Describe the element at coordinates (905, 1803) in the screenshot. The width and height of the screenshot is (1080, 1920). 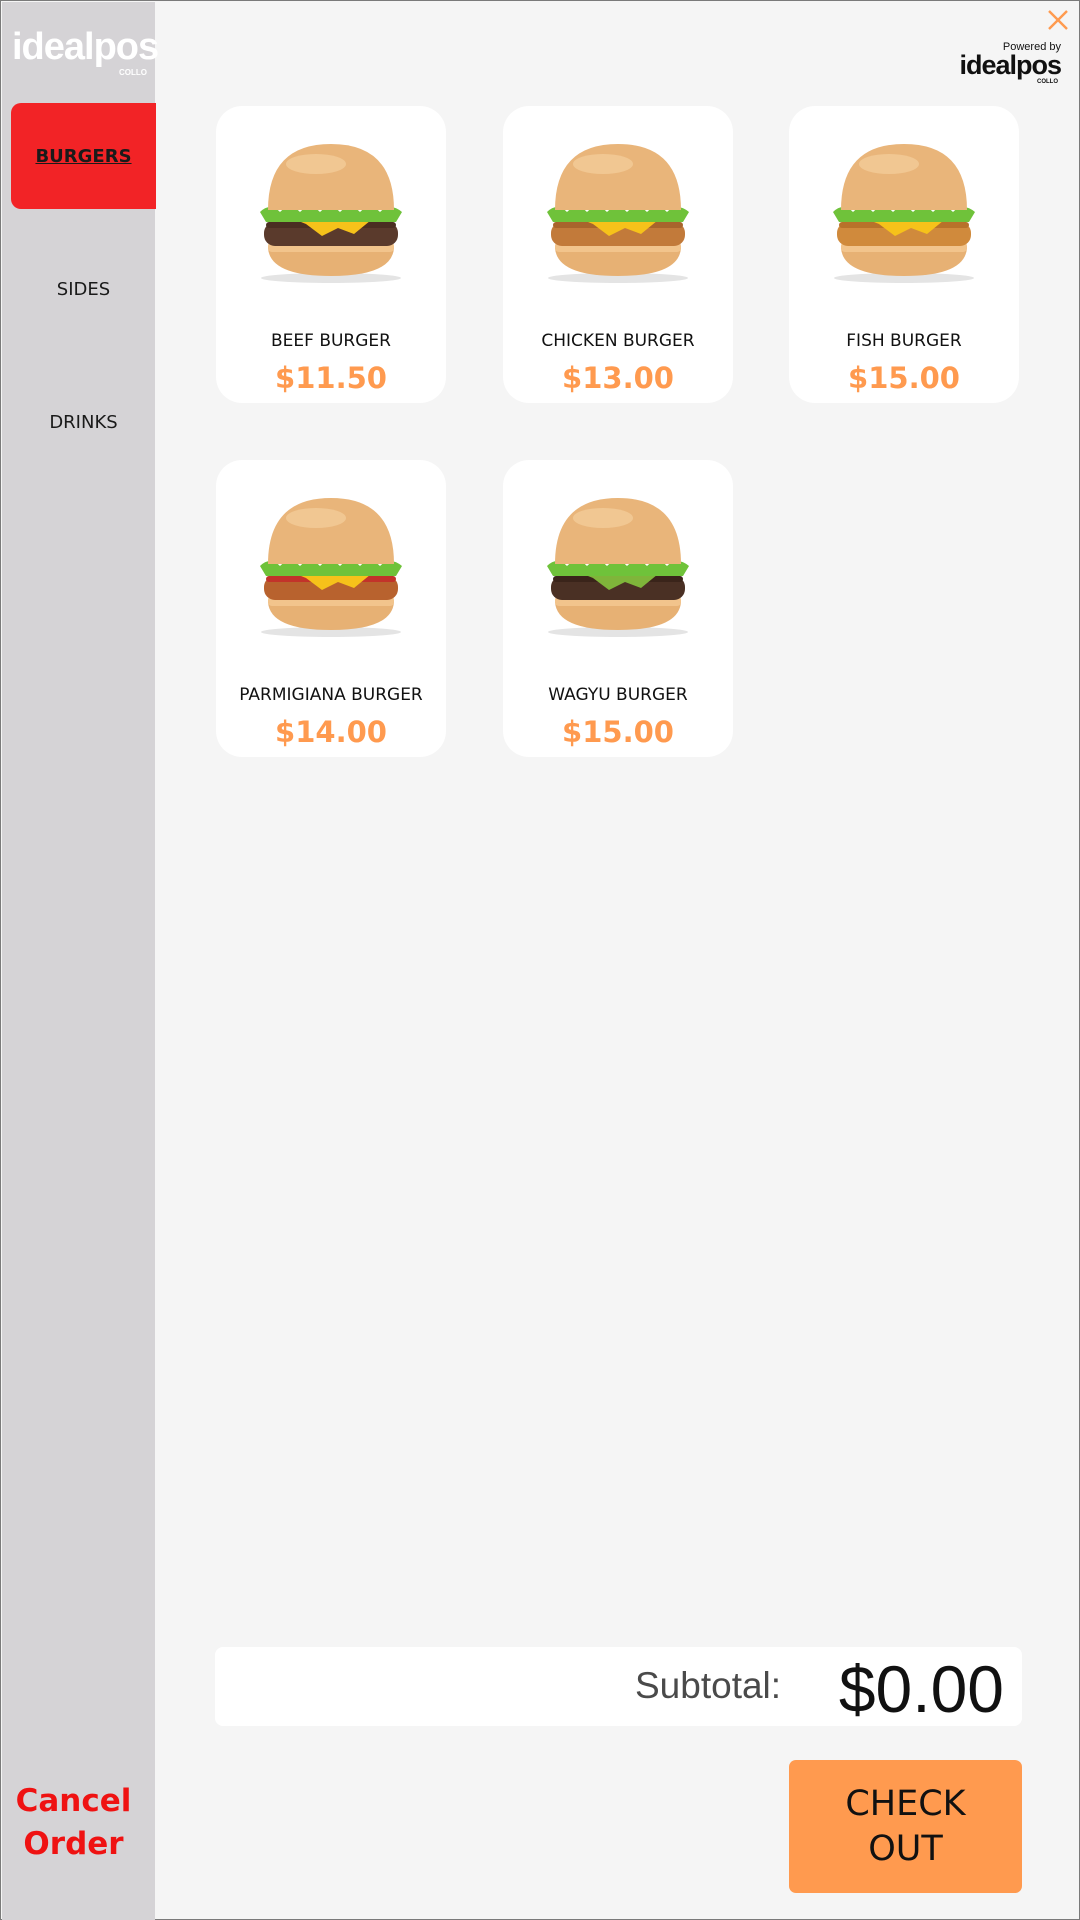
I see `checkout-line1: CHECK` at that location.